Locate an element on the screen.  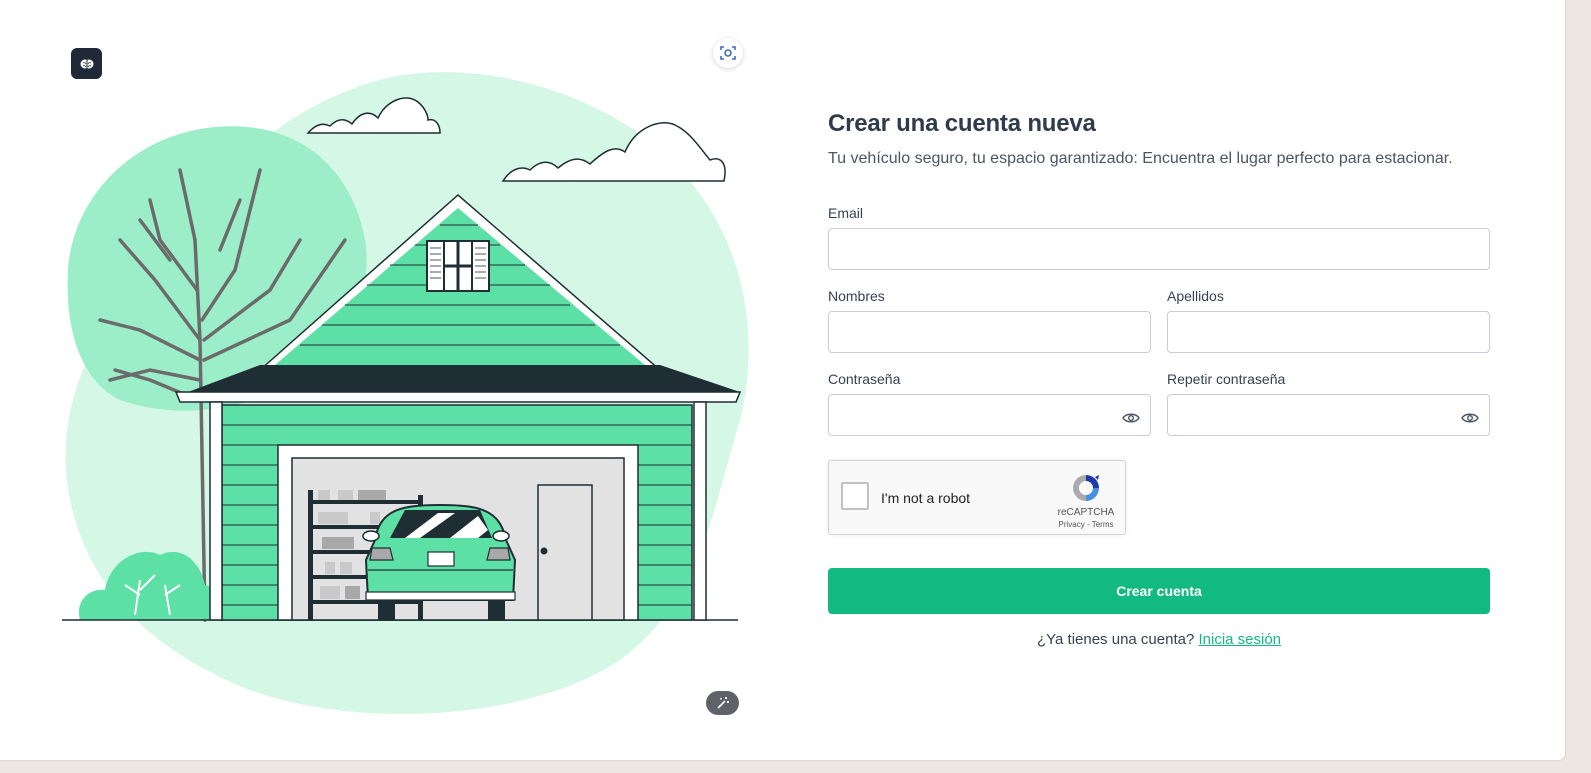
password-repeat-label: Repetir contraseña is located at coordinates (1226, 379).